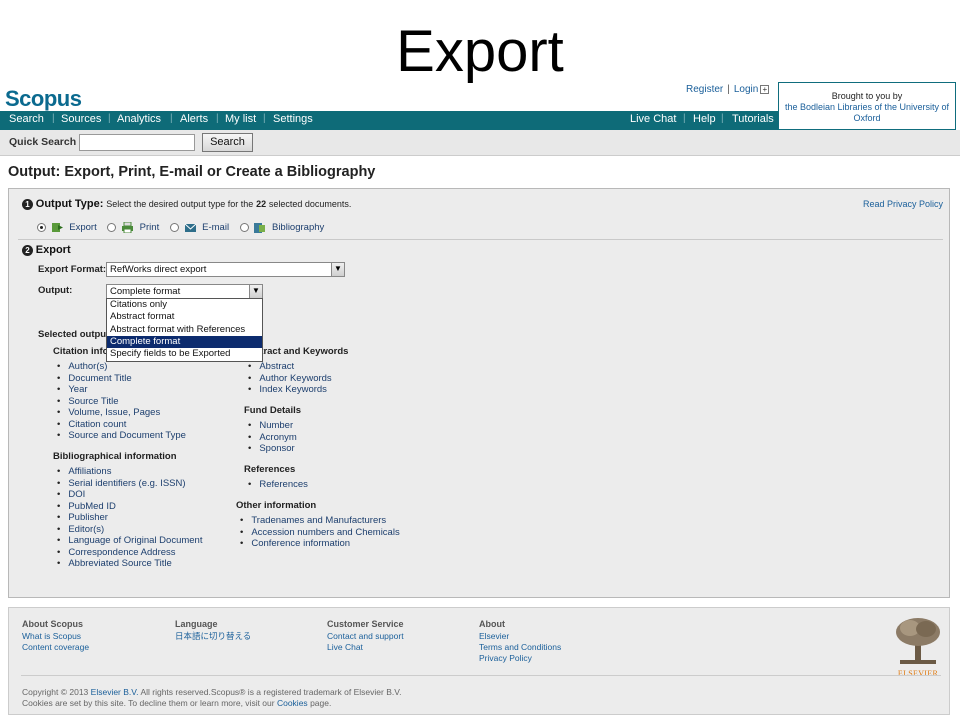 The height and width of the screenshot is (720, 960). What do you see at coordinates (271, 438) in the screenshot?
I see `list-item: Acronym` at bounding box center [271, 438].